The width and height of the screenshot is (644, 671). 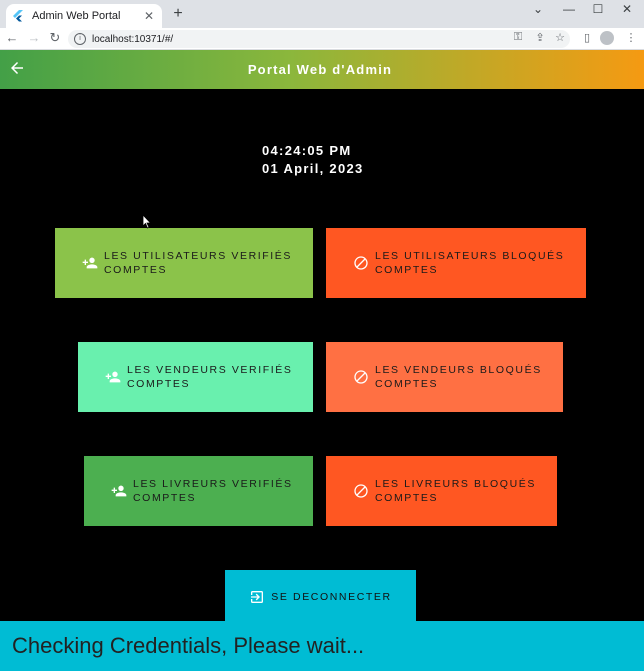 I want to click on bookmark-star-icon: ☆, so click(x=560, y=37).